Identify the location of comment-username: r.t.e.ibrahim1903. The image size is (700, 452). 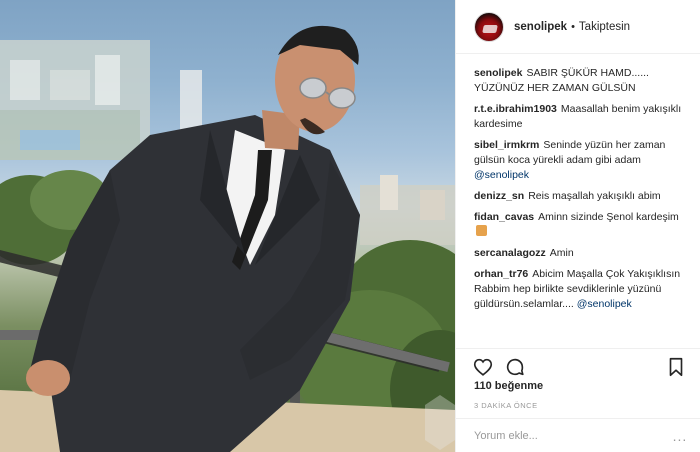
(515, 109).